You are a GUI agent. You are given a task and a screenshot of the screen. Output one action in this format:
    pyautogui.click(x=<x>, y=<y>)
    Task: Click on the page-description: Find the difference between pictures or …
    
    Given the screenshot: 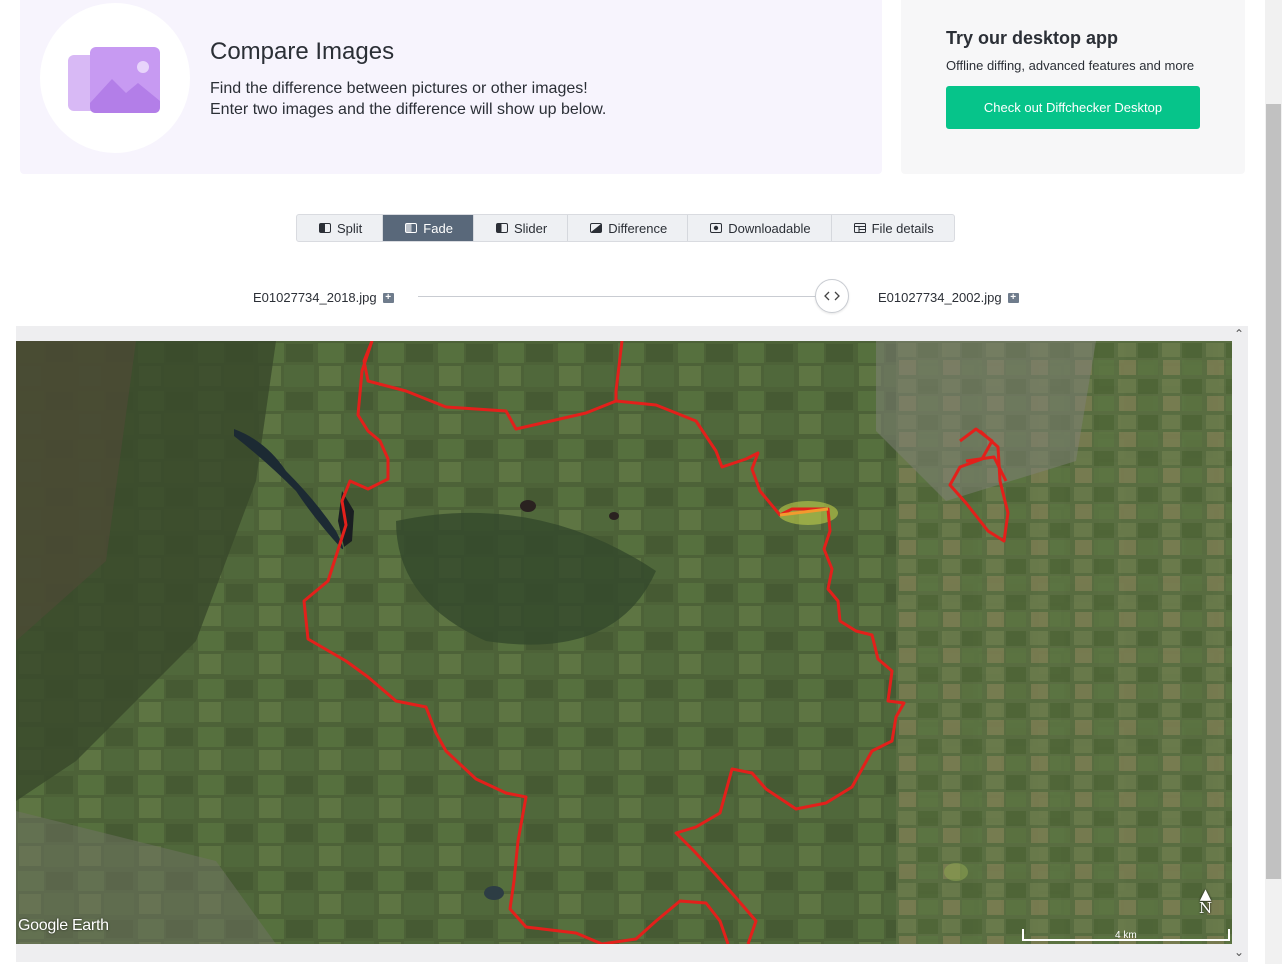 What is the action you would take?
    pyautogui.click(x=408, y=99)
    